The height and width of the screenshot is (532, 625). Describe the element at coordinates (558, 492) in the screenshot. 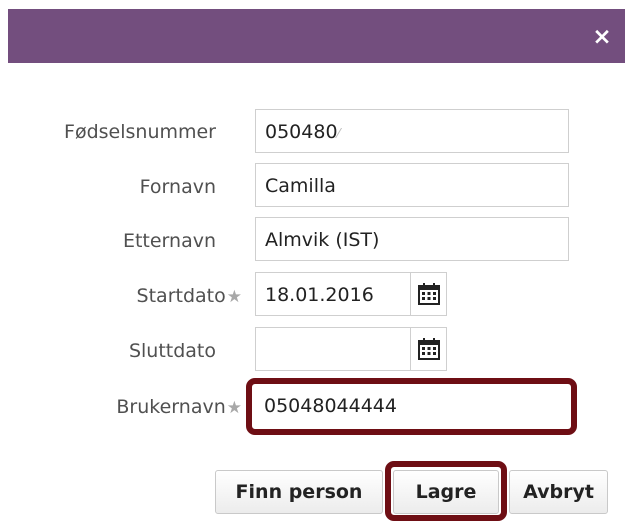

I see `avbryt-button: Avbryt` at that location.